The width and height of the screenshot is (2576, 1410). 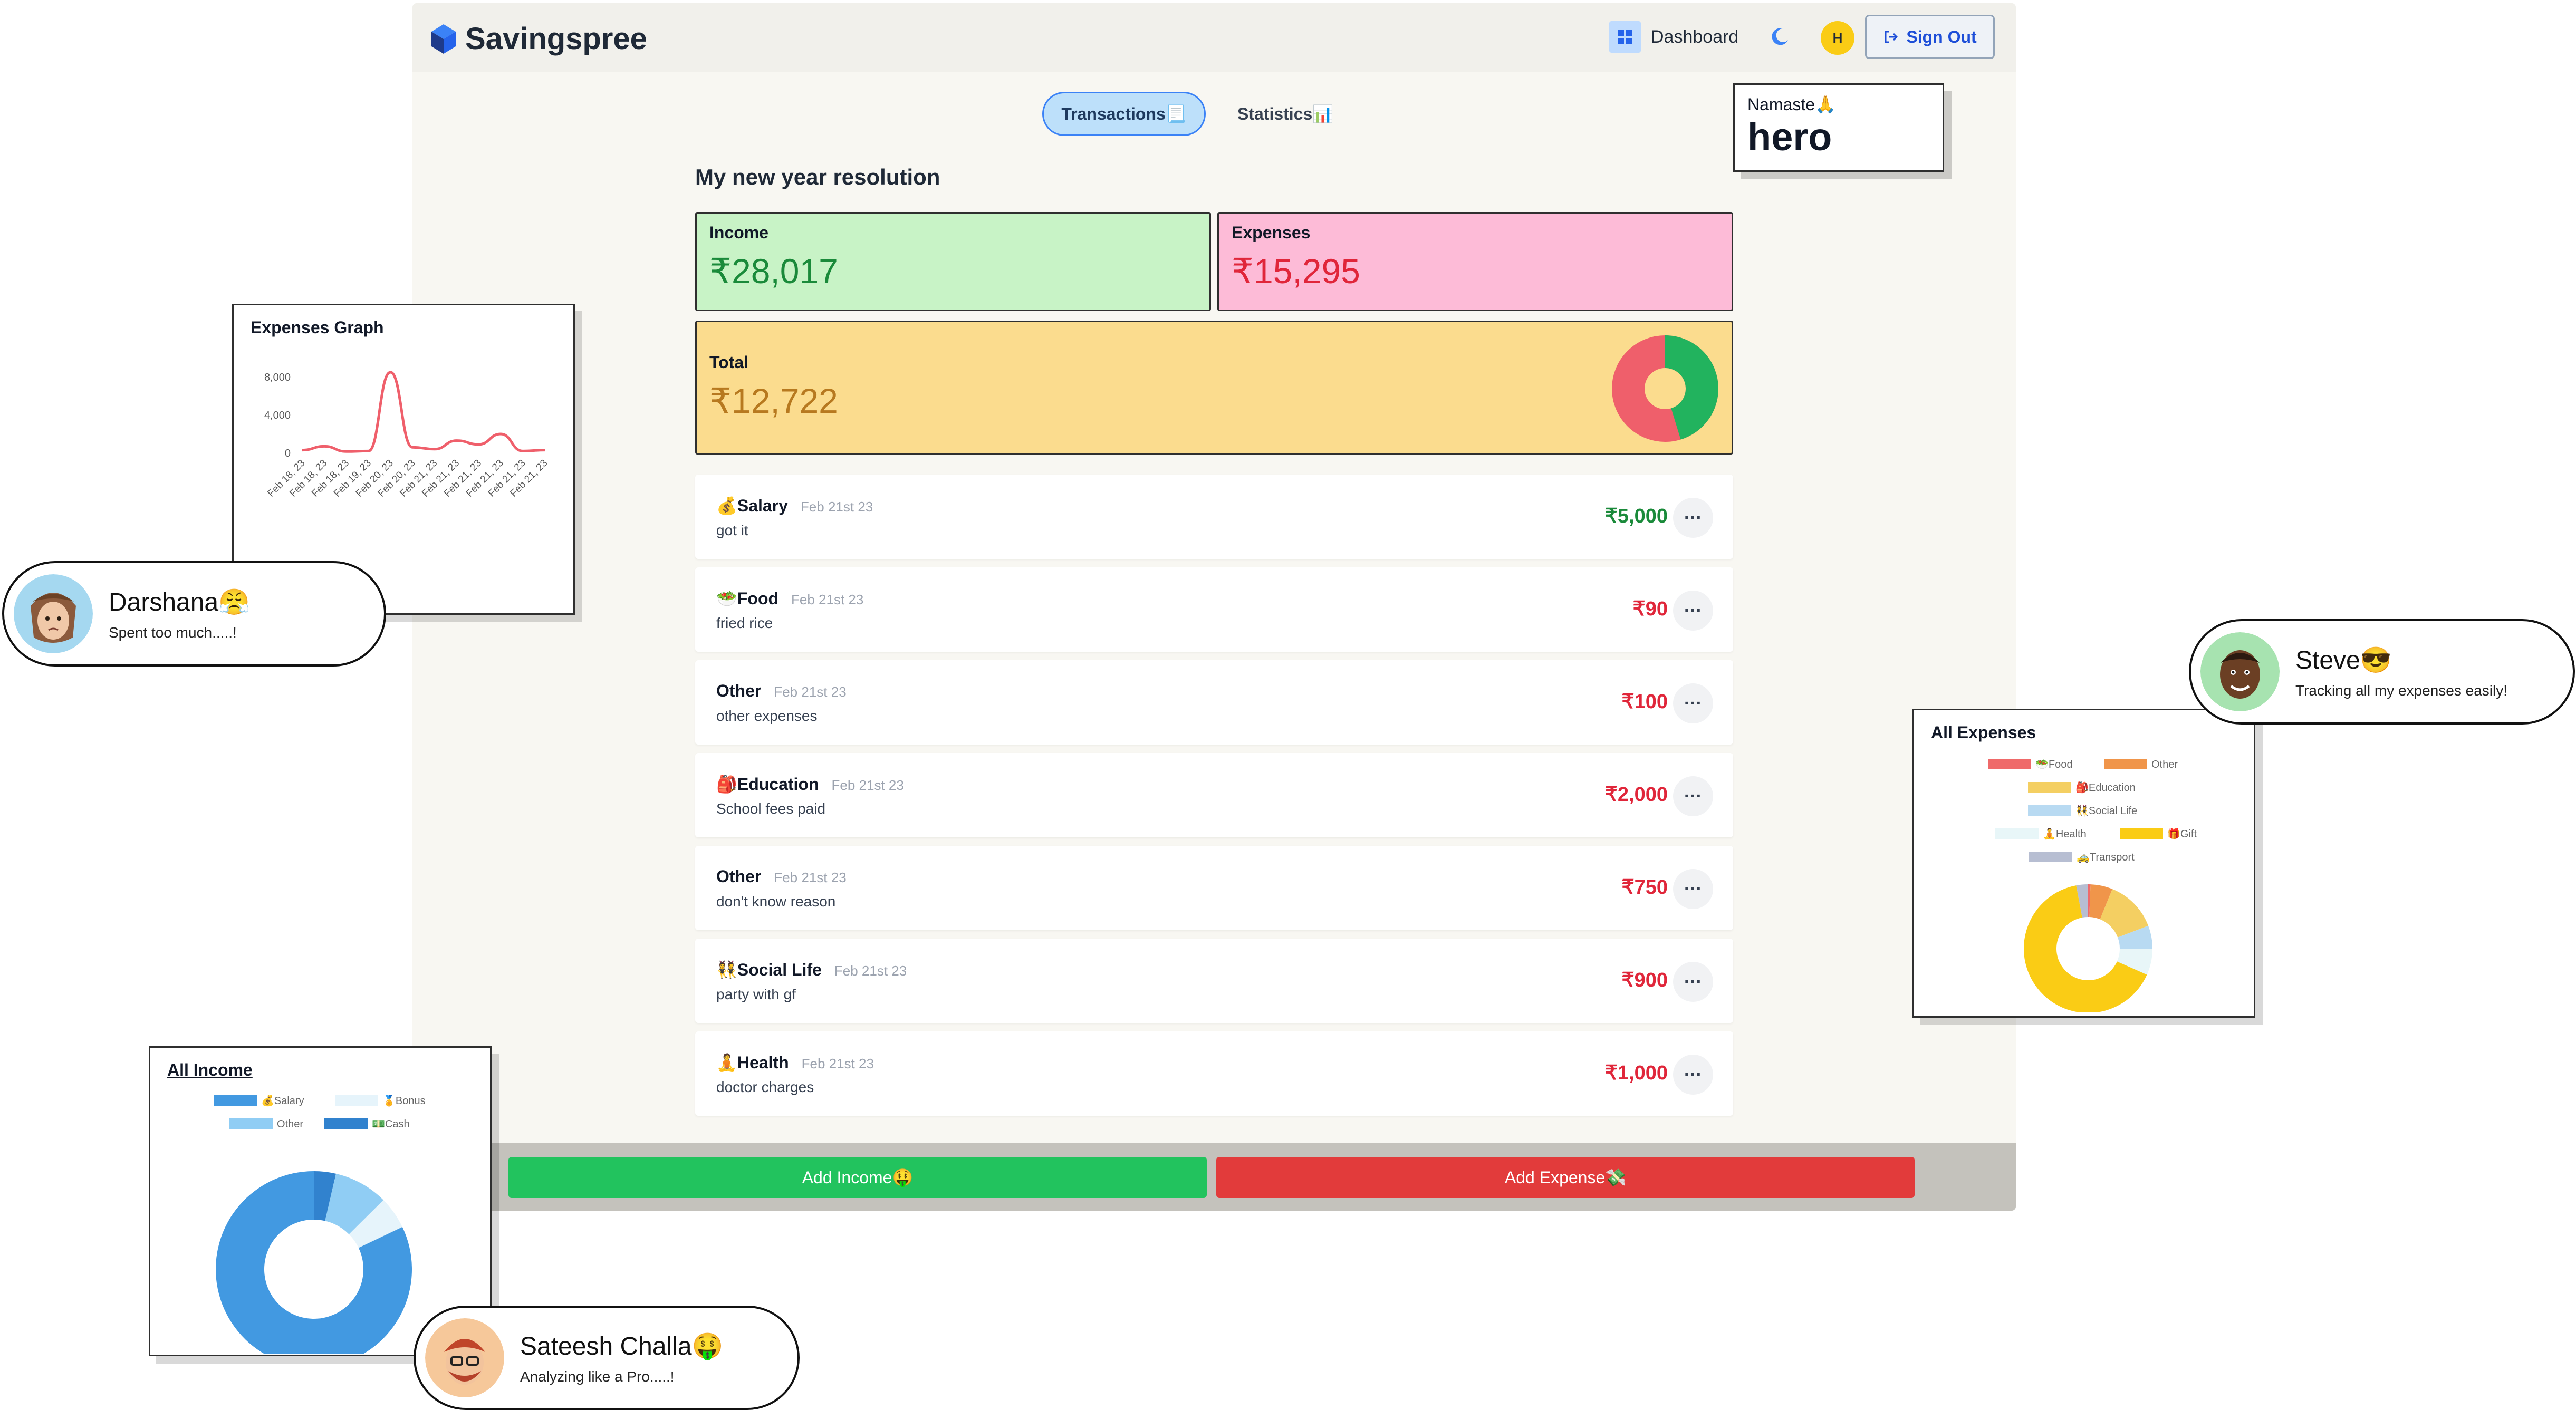 I want to click on tab-bar: Transactions📃 Statistics📊, so click(x=1204, y=114).